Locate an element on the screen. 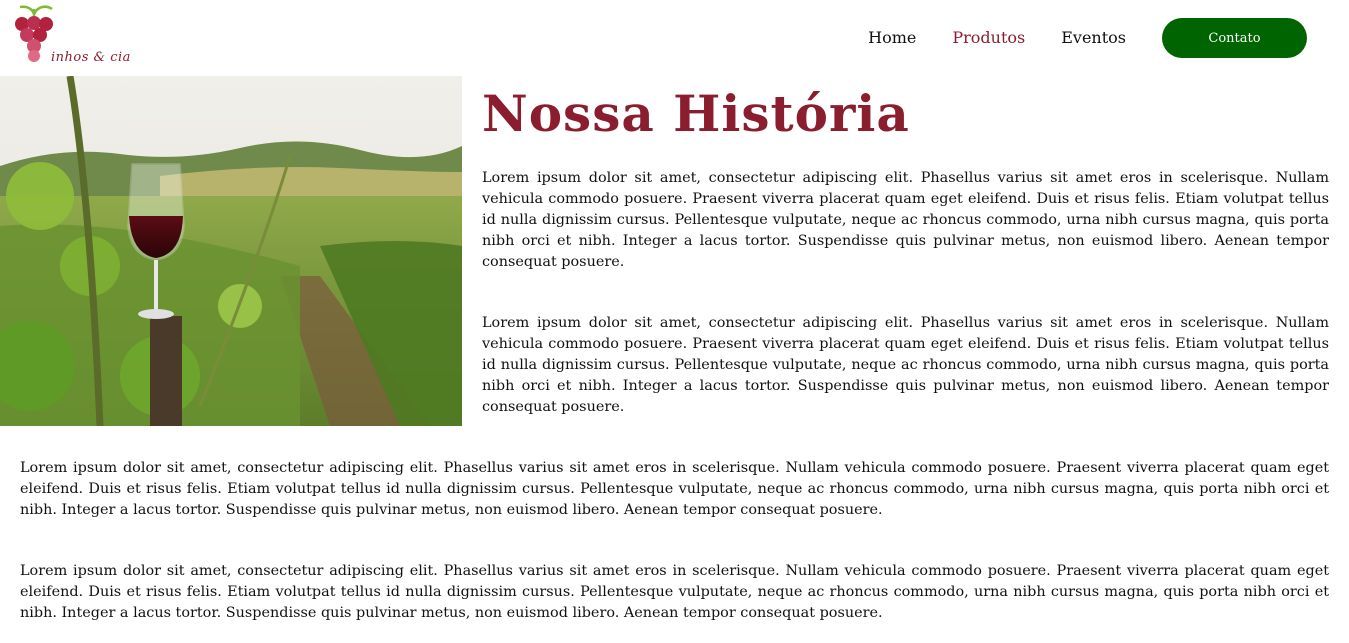 This screenshot has height=643, width=1349. logo-text: inhos & cia is located at coordinates (91, 57).